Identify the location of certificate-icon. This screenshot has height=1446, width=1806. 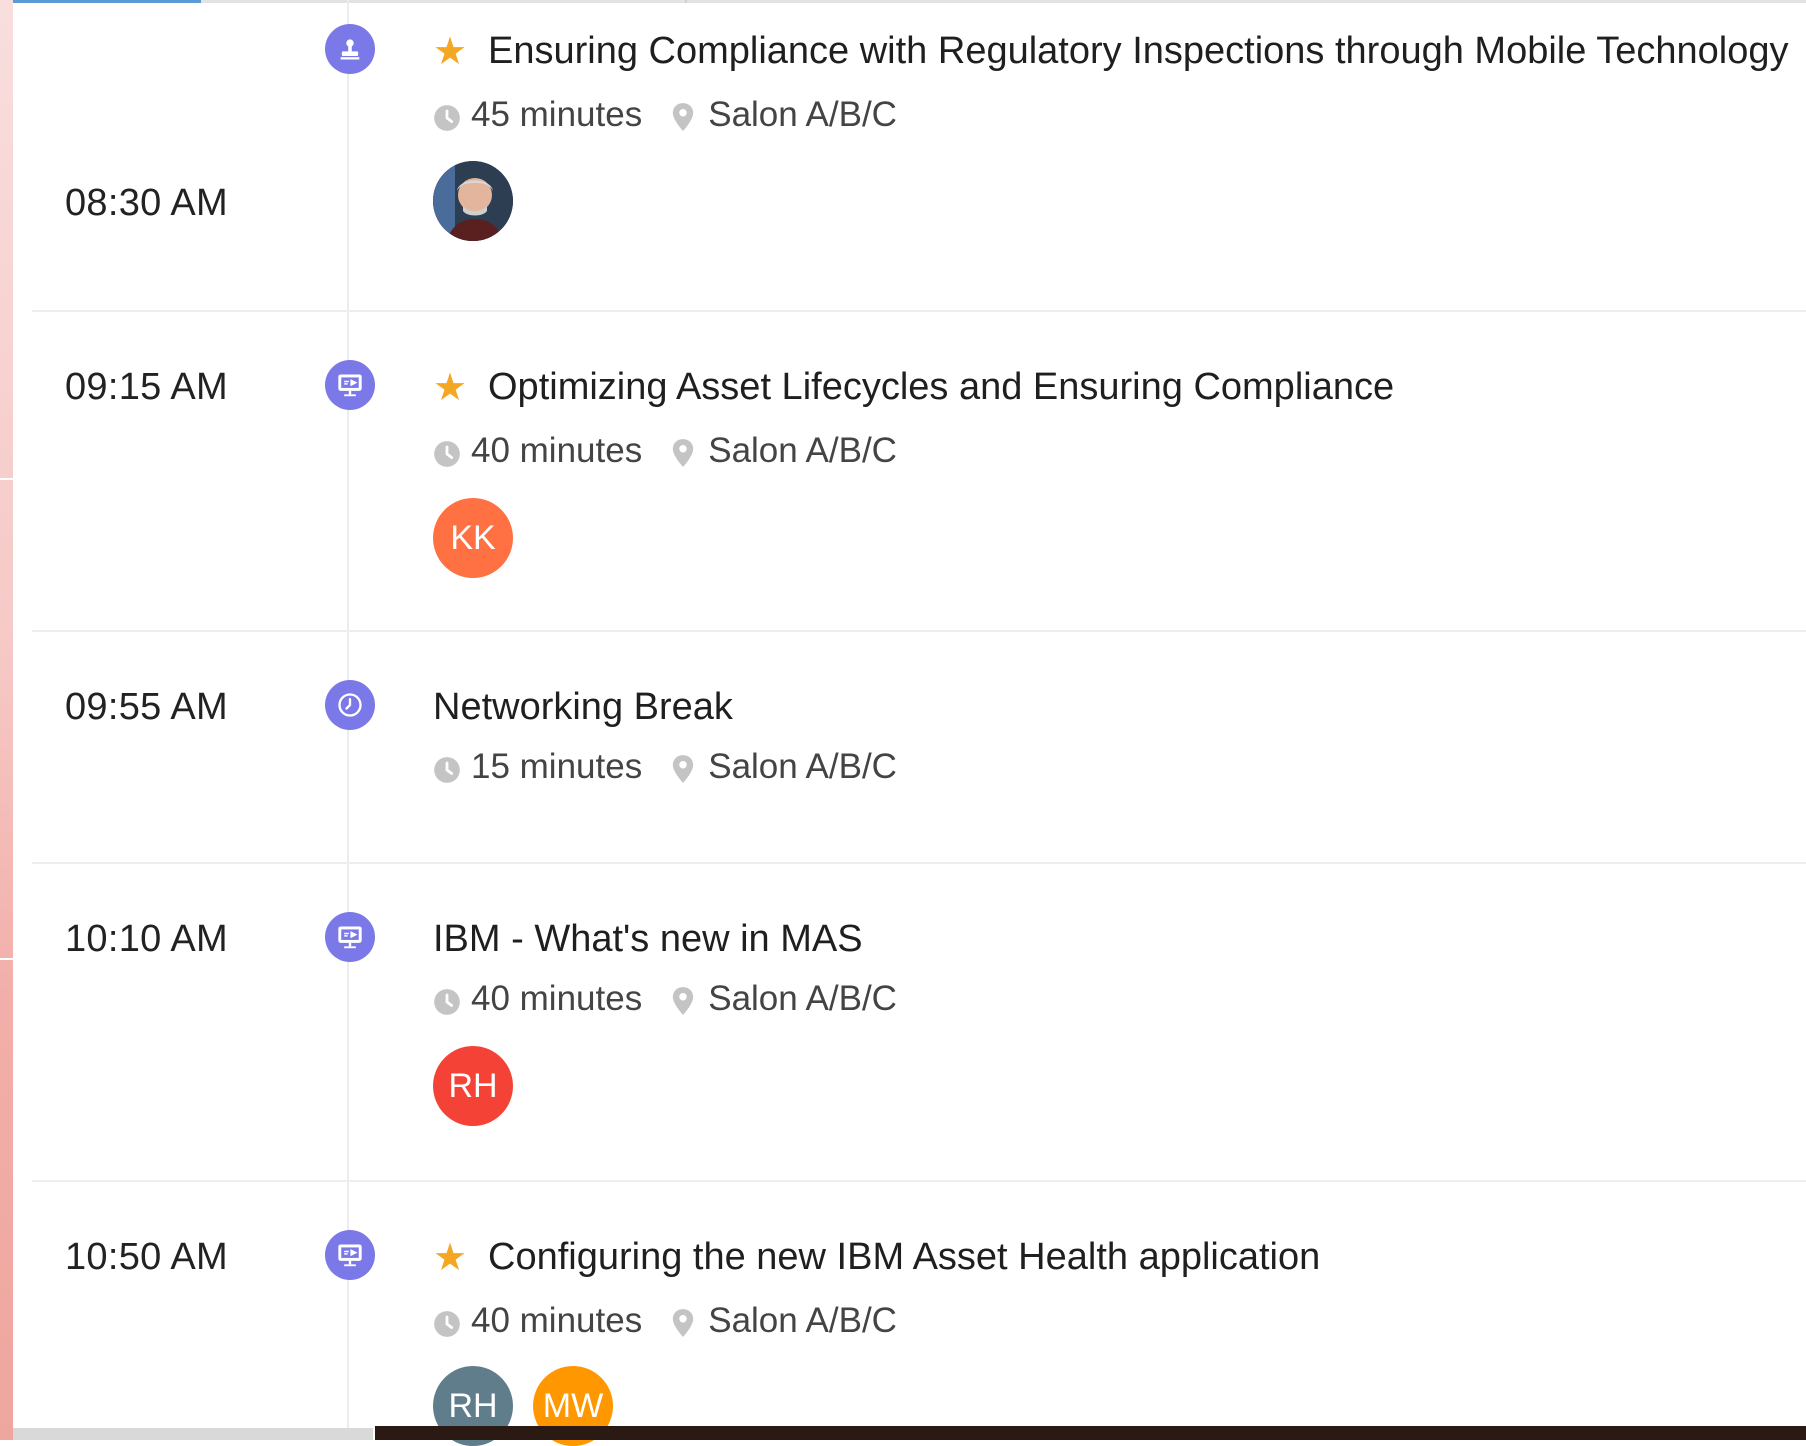
(350, 49).